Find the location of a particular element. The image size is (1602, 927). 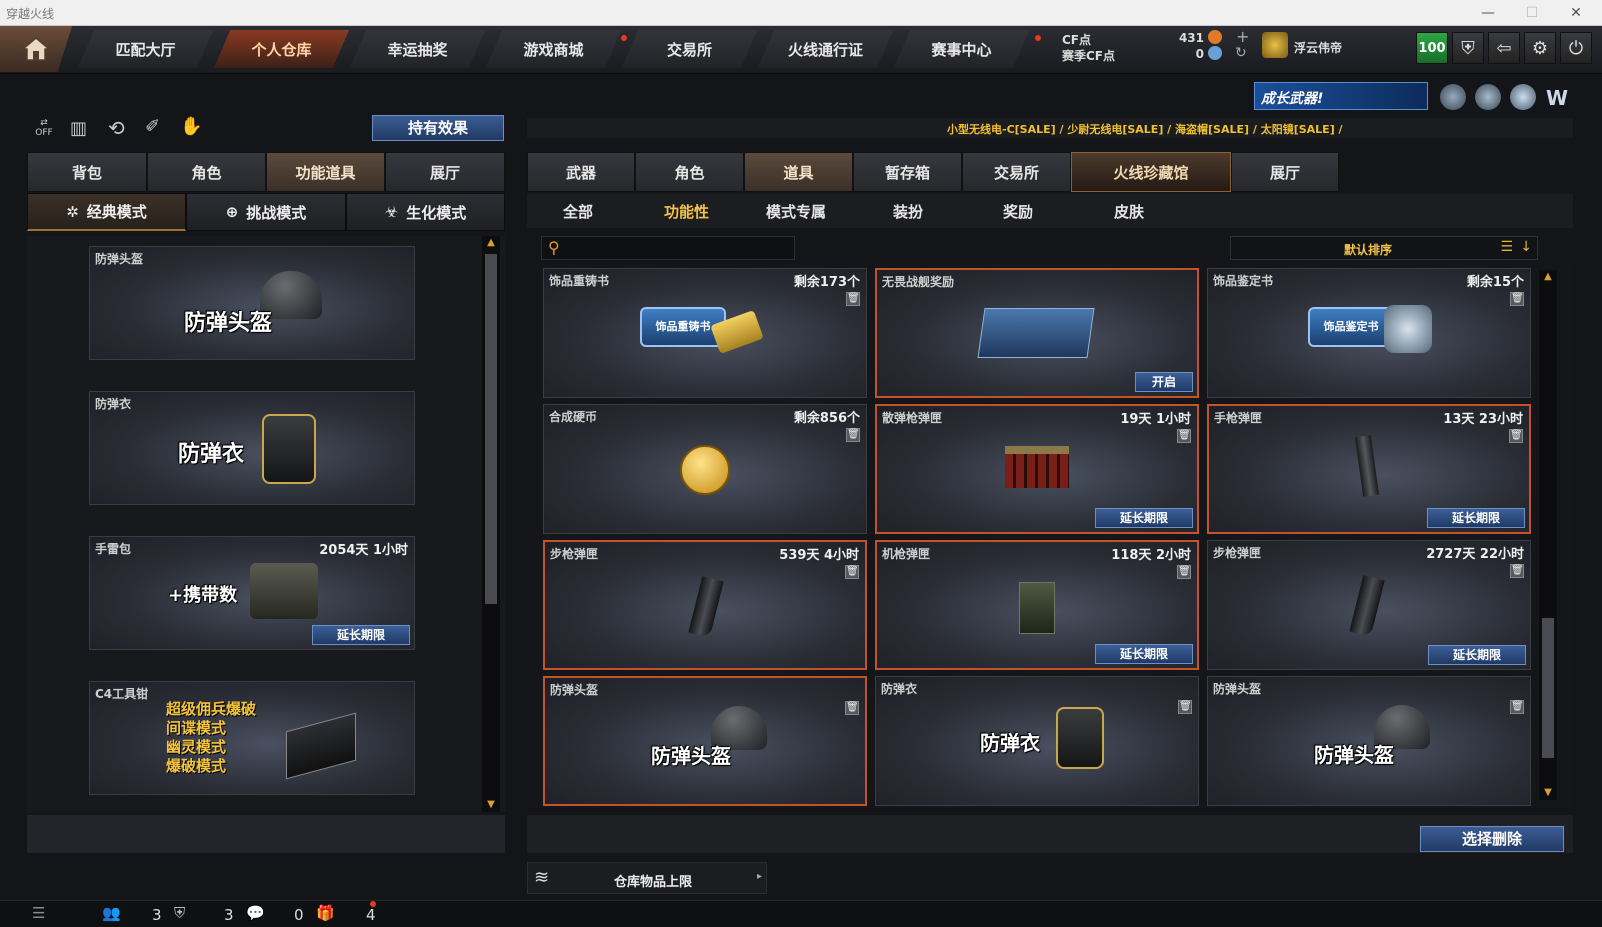

tab-roles: 角色 is located at coordinates (689, 172).